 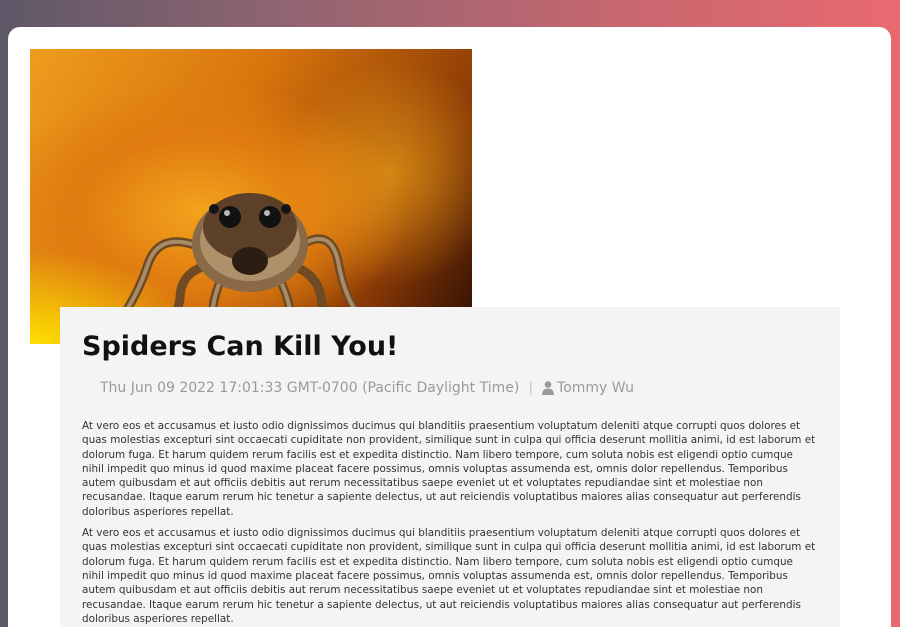 What do you see at coordinates (548, 388) in the screenshot?
I see `user-icon` at bounding box center [548, 388].